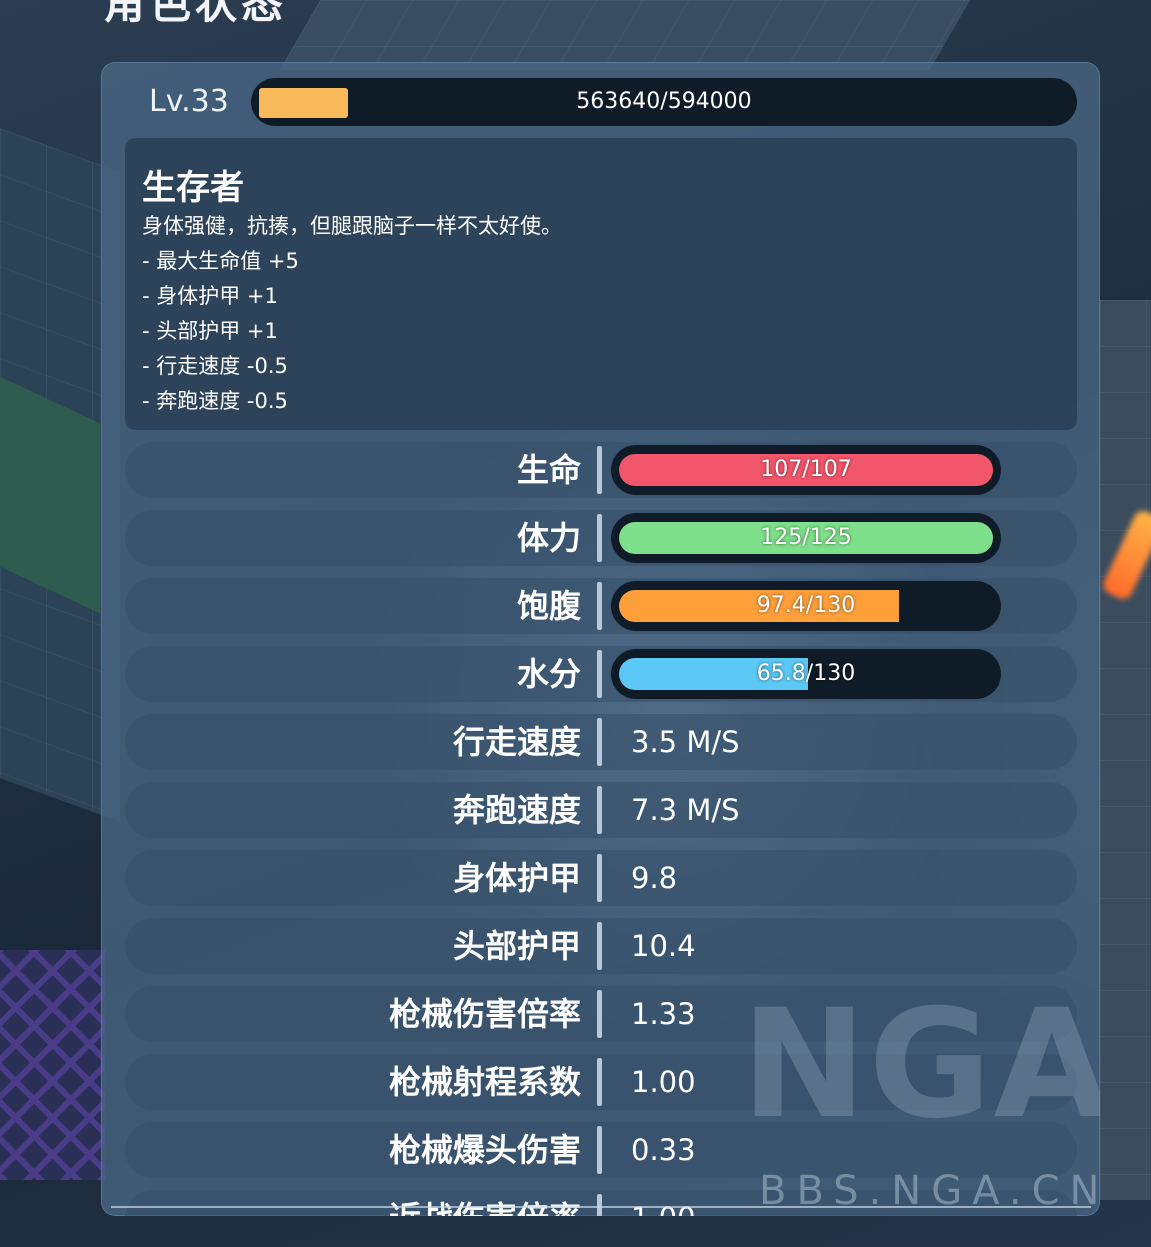  I want to click on stat-row-gun-headshot: 枪械爆头伤害 0.33, so click(601, 1150).